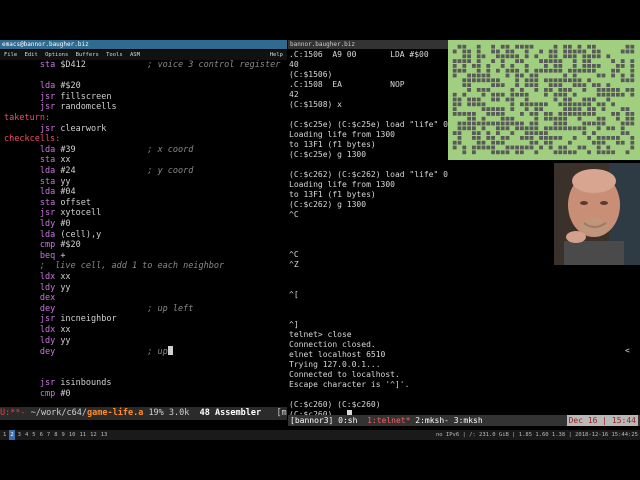 The width and height of the screenshot is (640, 480). What do you see at coordinates (60, 319) in the screenshot?
I see `code-line: jsr incneighbor` at bounding box center [60, 319].